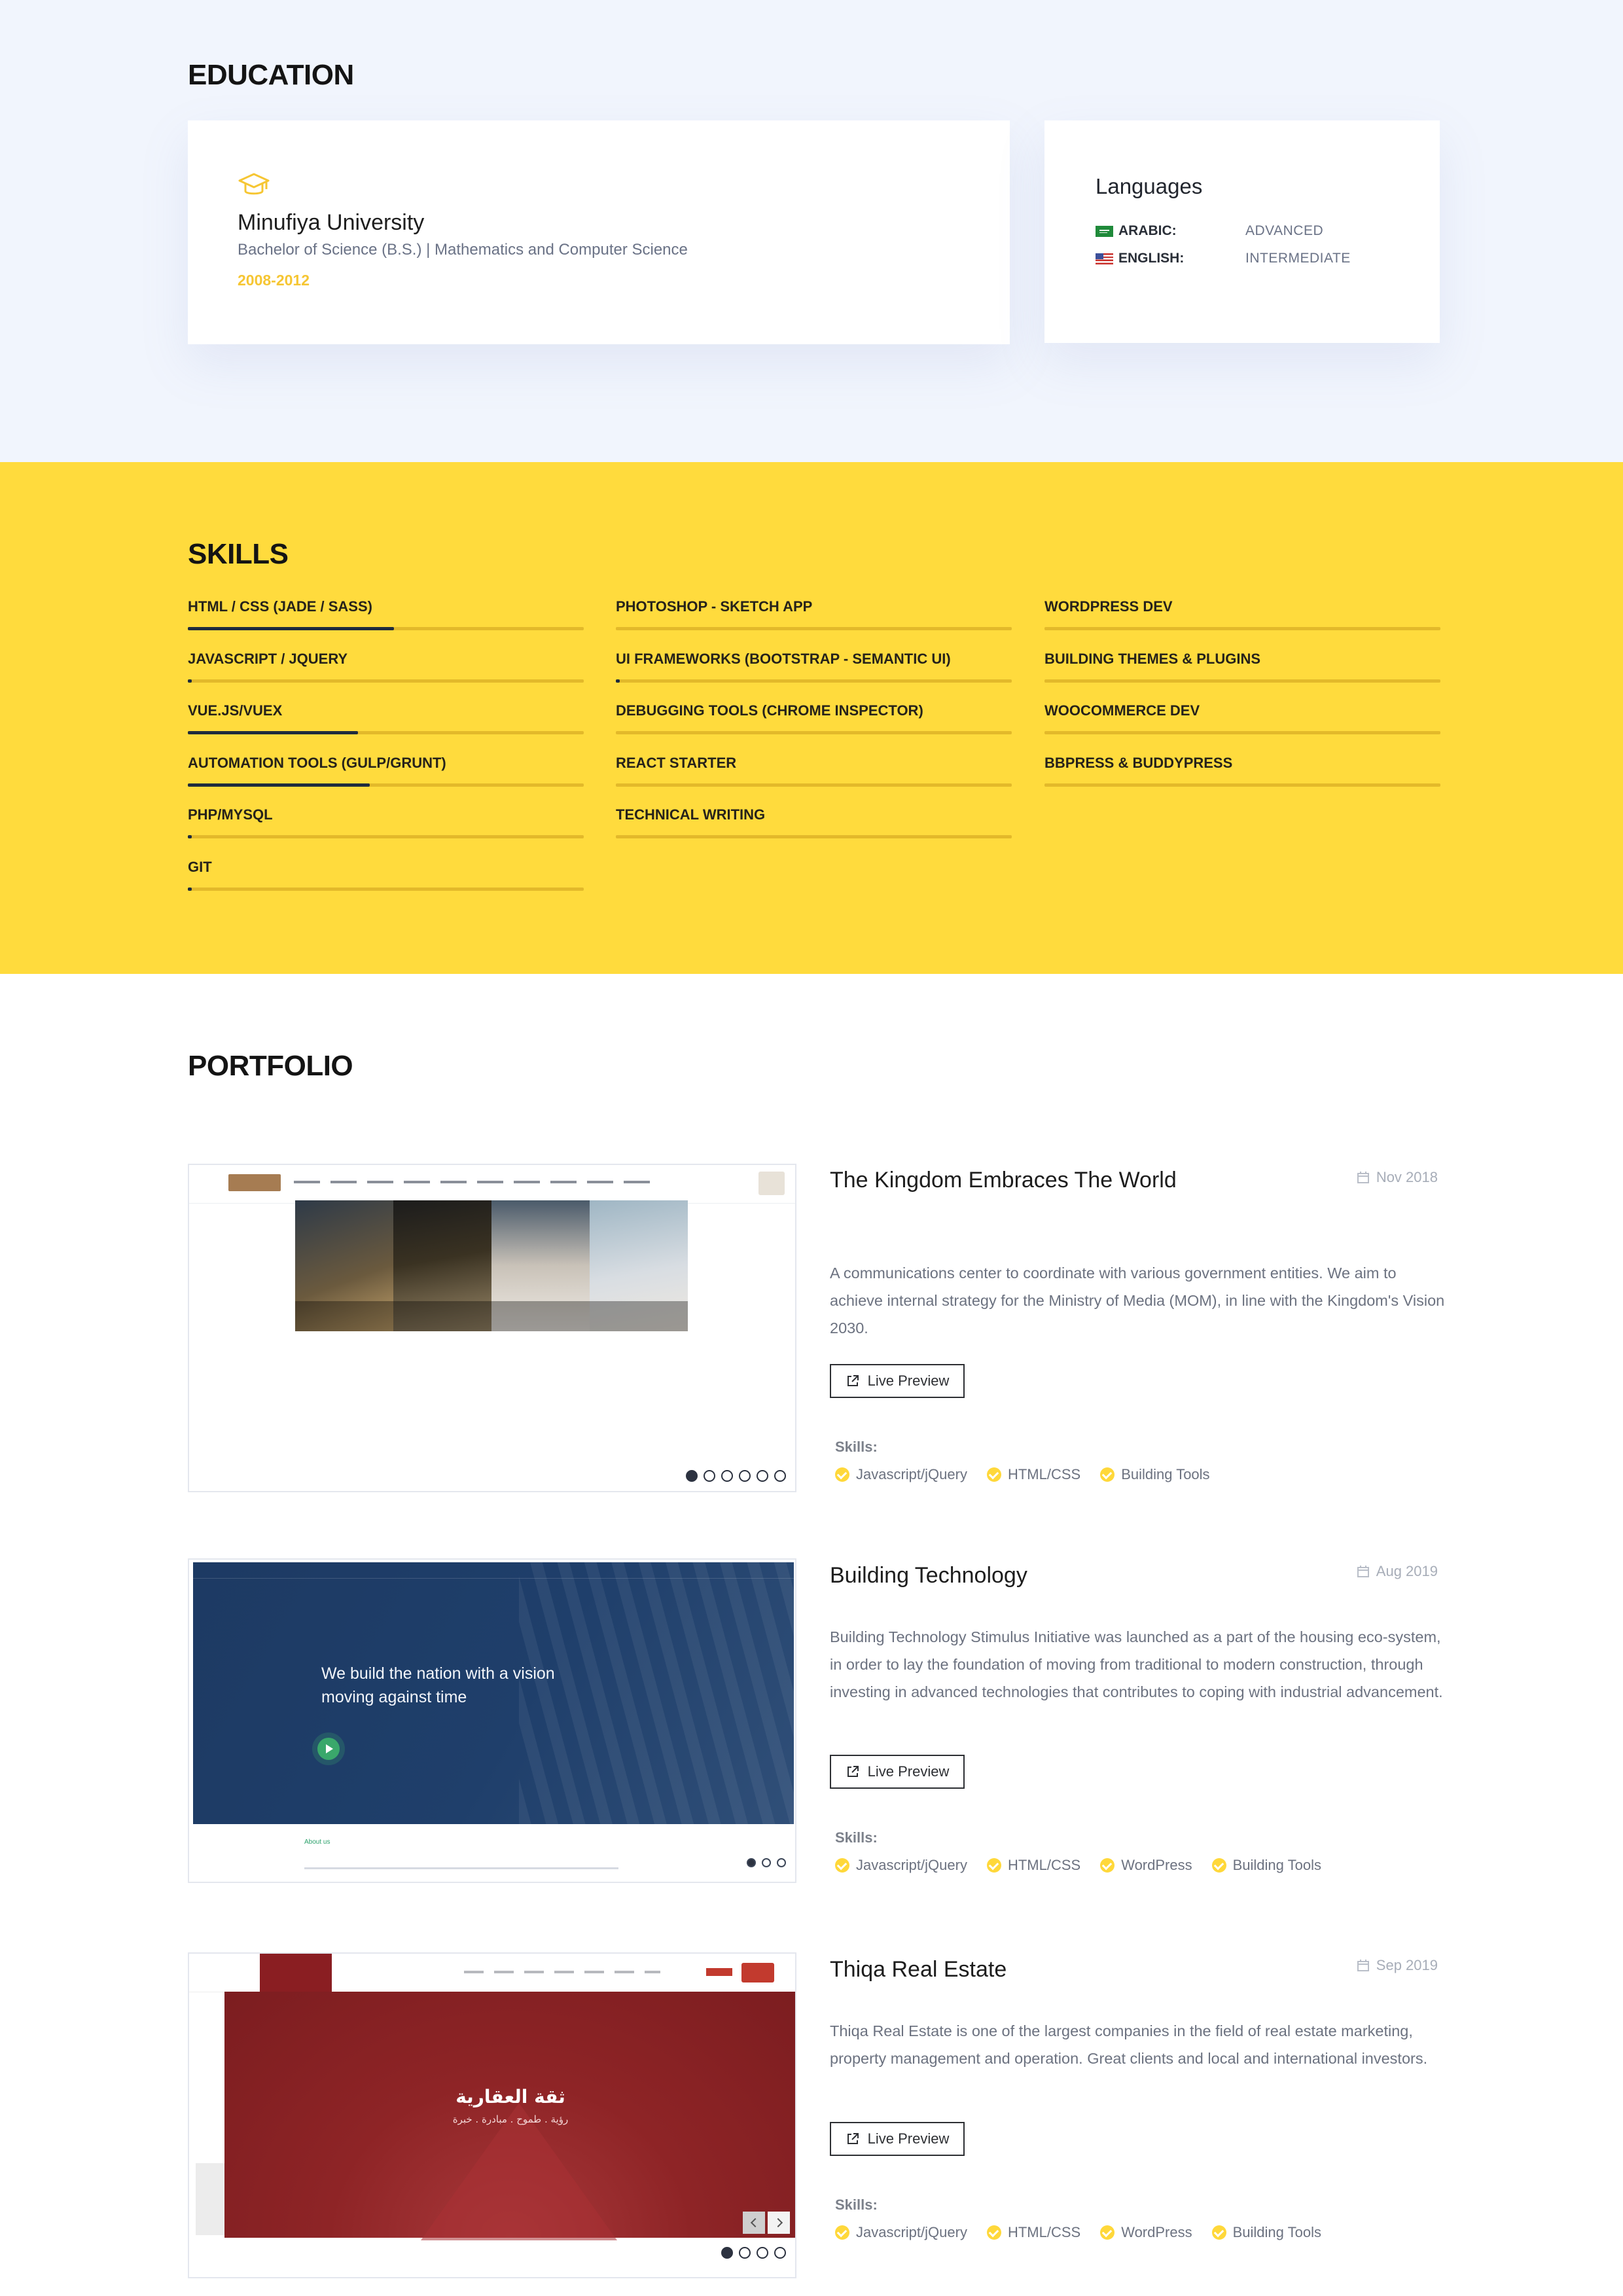 The width and height of the screenshot is (1623, 2296). I want to click on skill-label: HTML / CSS (JADE / SASS), so click(280, 606).